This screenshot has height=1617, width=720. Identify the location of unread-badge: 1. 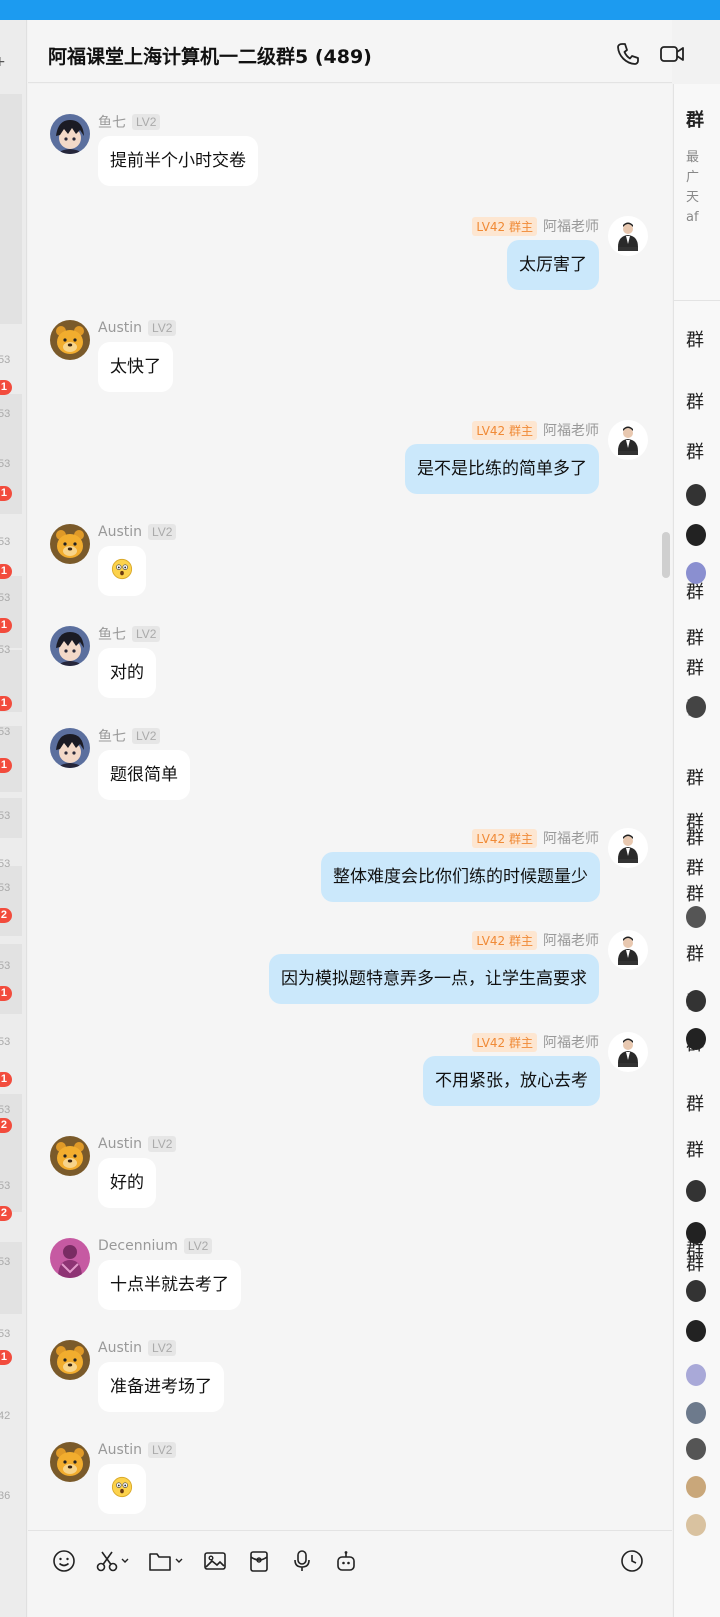
(6, 1357).